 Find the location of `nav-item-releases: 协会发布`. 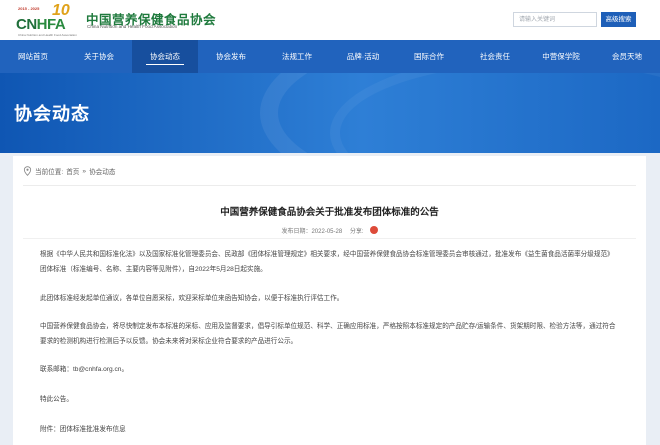

nav-item-releases: 协会发布 is located at coordinates (231, 56).